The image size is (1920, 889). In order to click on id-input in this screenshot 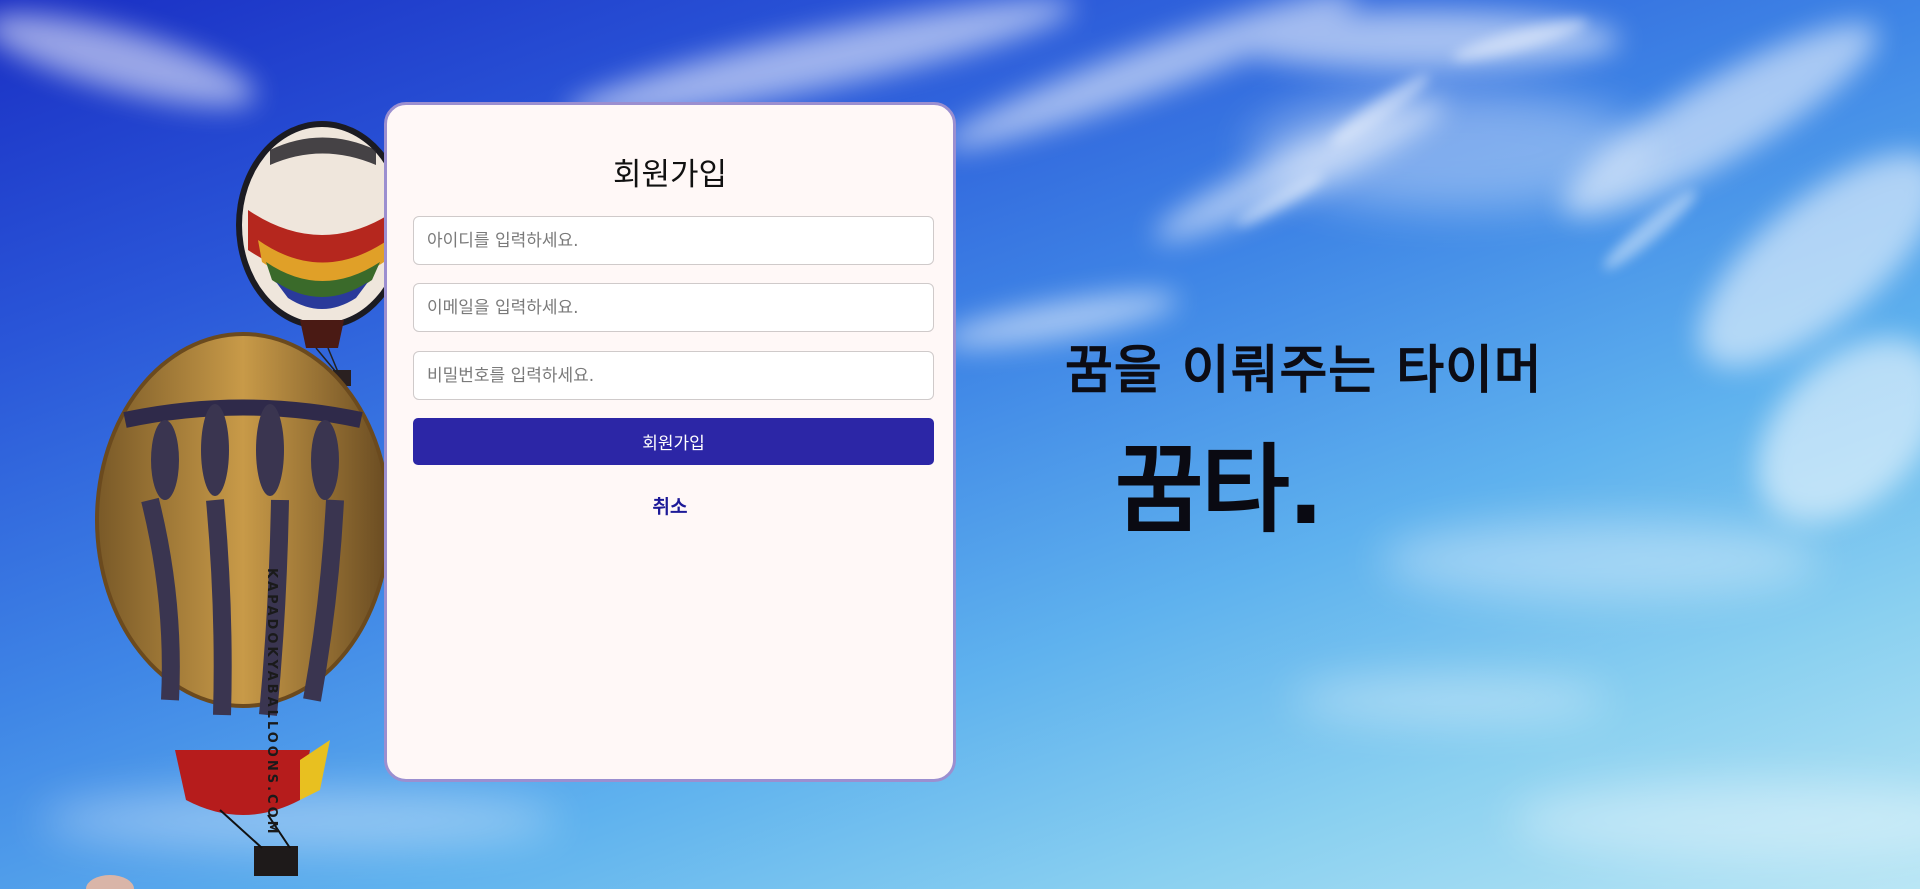, I will do `click(673, 240)`.